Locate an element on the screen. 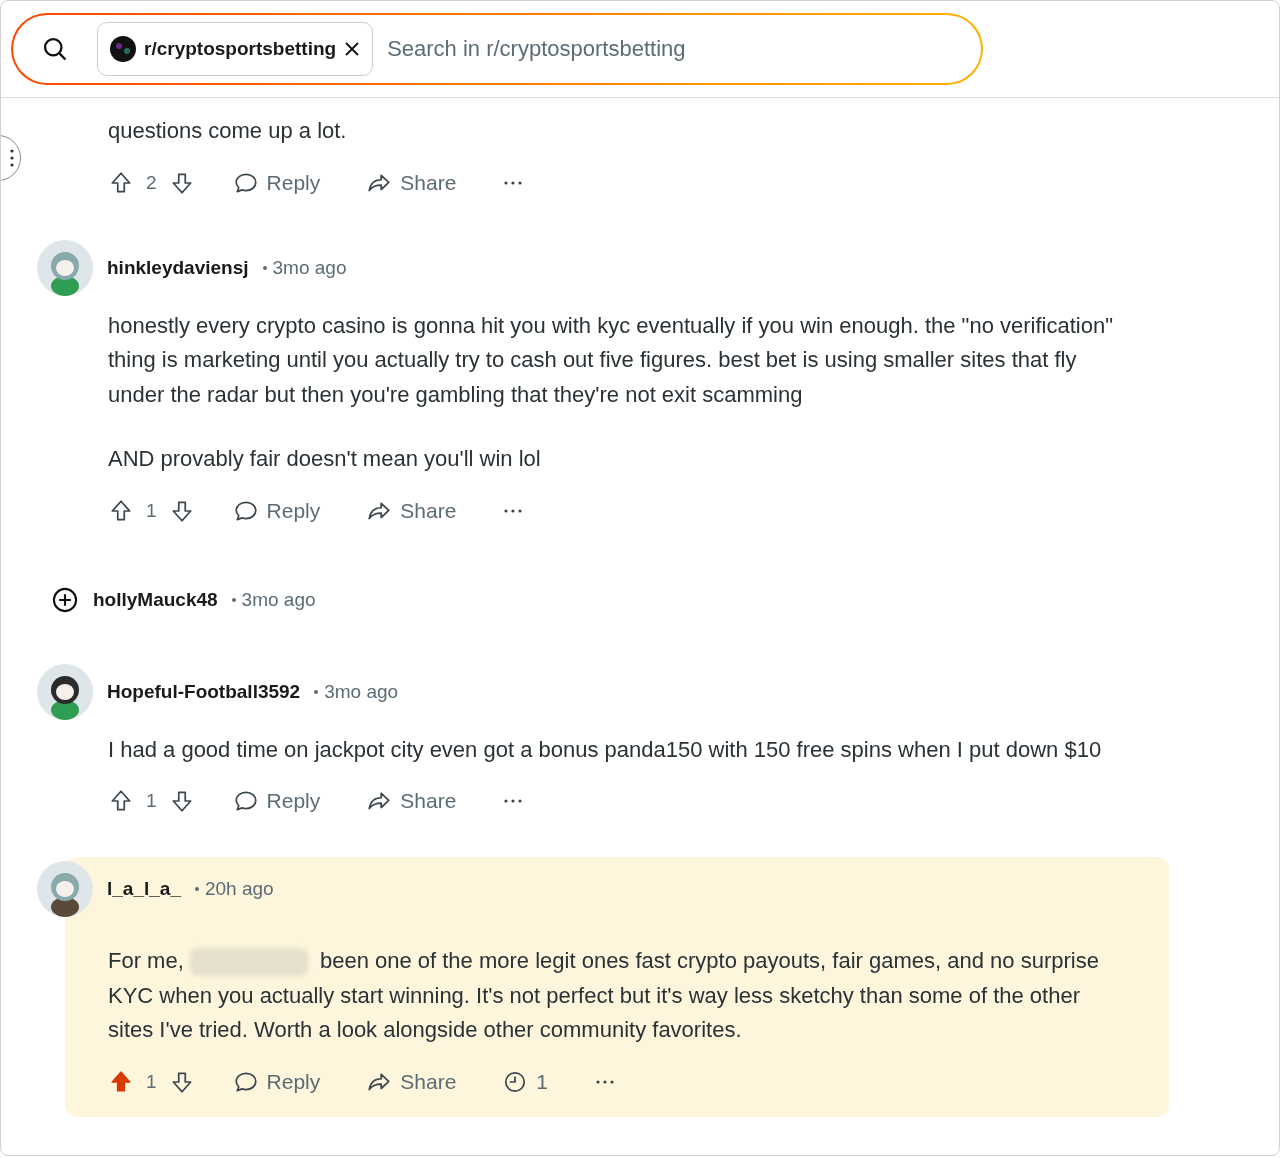  search-field: r/cryptosportsbetting Search in r/cryptosportsbetting is located at coordinates (497, 49).